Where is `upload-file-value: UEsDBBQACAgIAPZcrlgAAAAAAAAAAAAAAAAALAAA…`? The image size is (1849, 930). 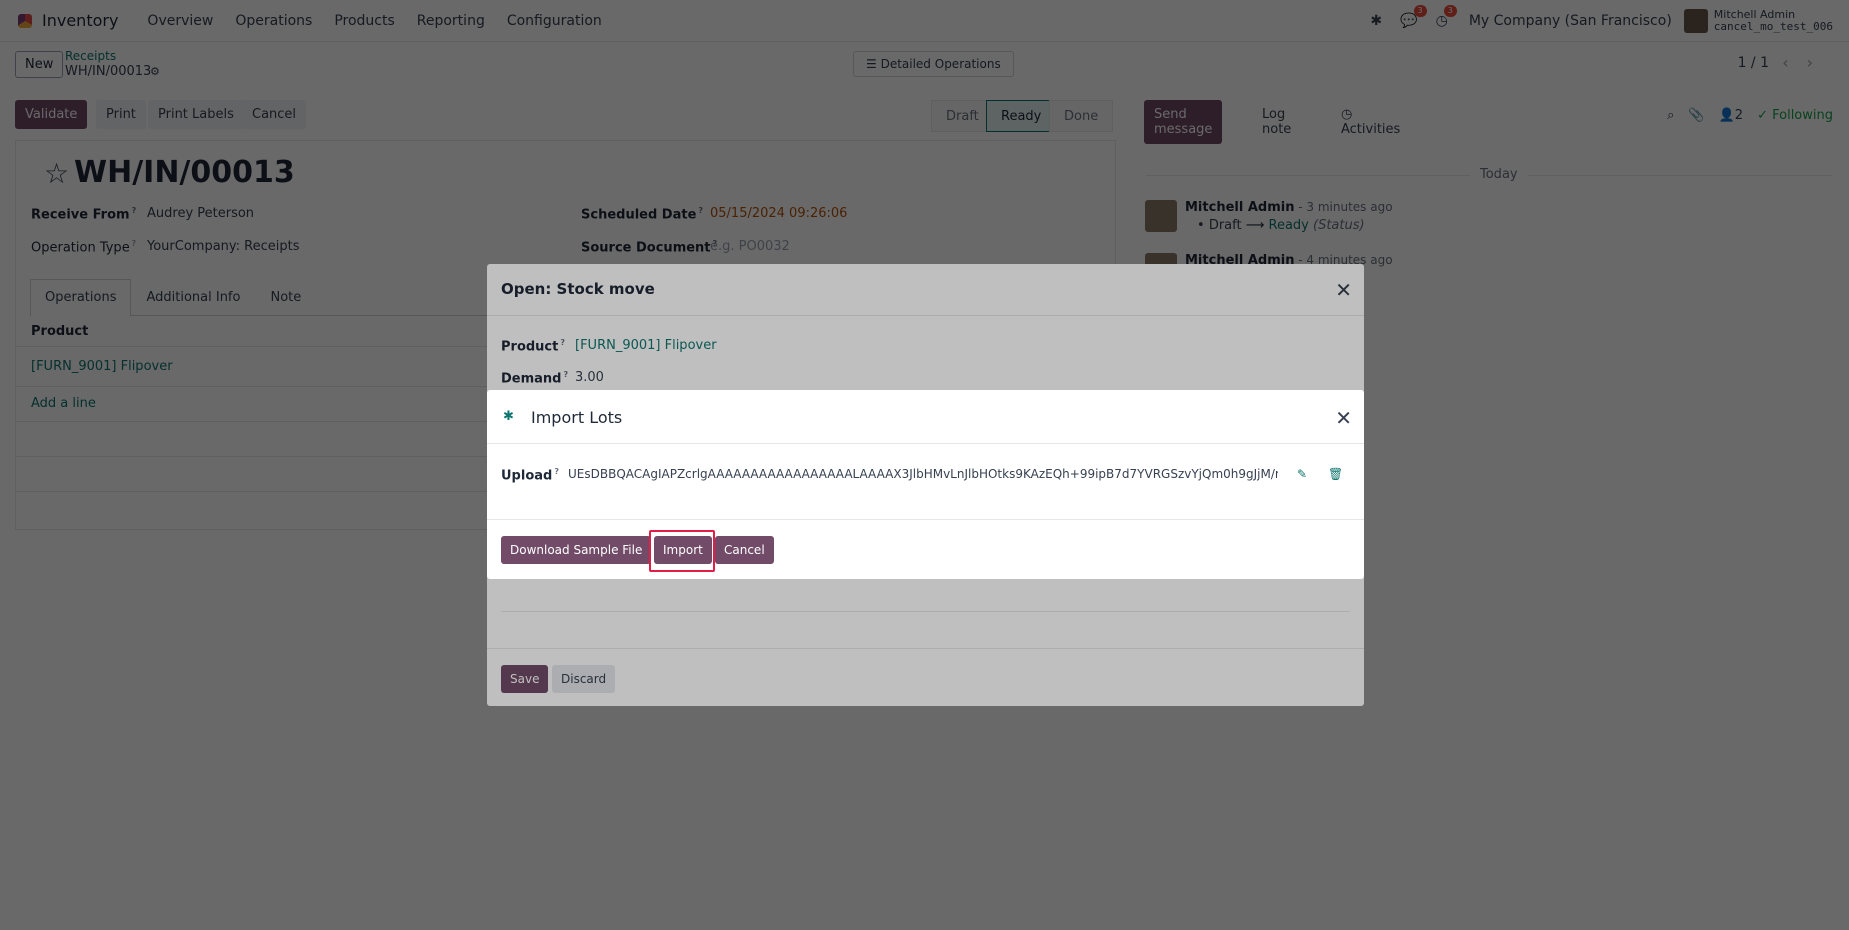 upload-file-value: UEsDBBQACAgIAPZcrlgAAAAAAAAAAAAAAAAALAAA… is located at coordinates (923, 474).